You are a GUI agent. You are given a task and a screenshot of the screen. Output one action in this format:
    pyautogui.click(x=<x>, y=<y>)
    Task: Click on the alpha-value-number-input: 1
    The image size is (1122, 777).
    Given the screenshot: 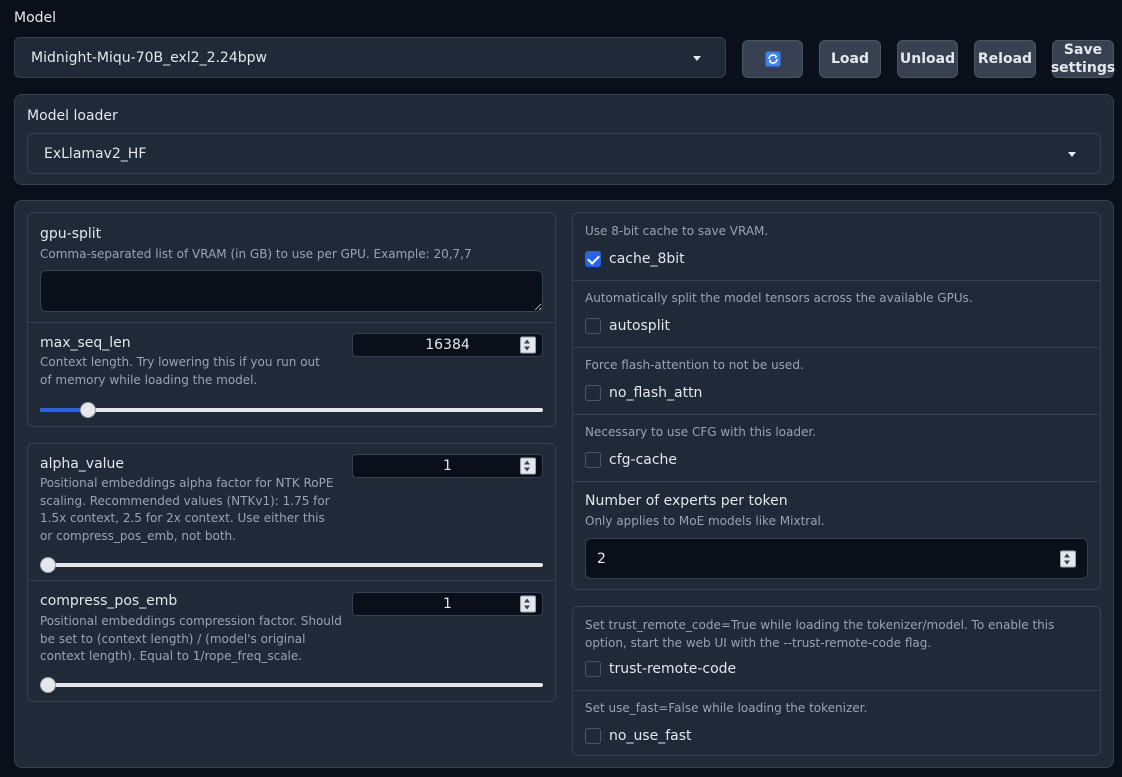 What is the action you would take?
    pyautogui.click(x=447, y=466)
    